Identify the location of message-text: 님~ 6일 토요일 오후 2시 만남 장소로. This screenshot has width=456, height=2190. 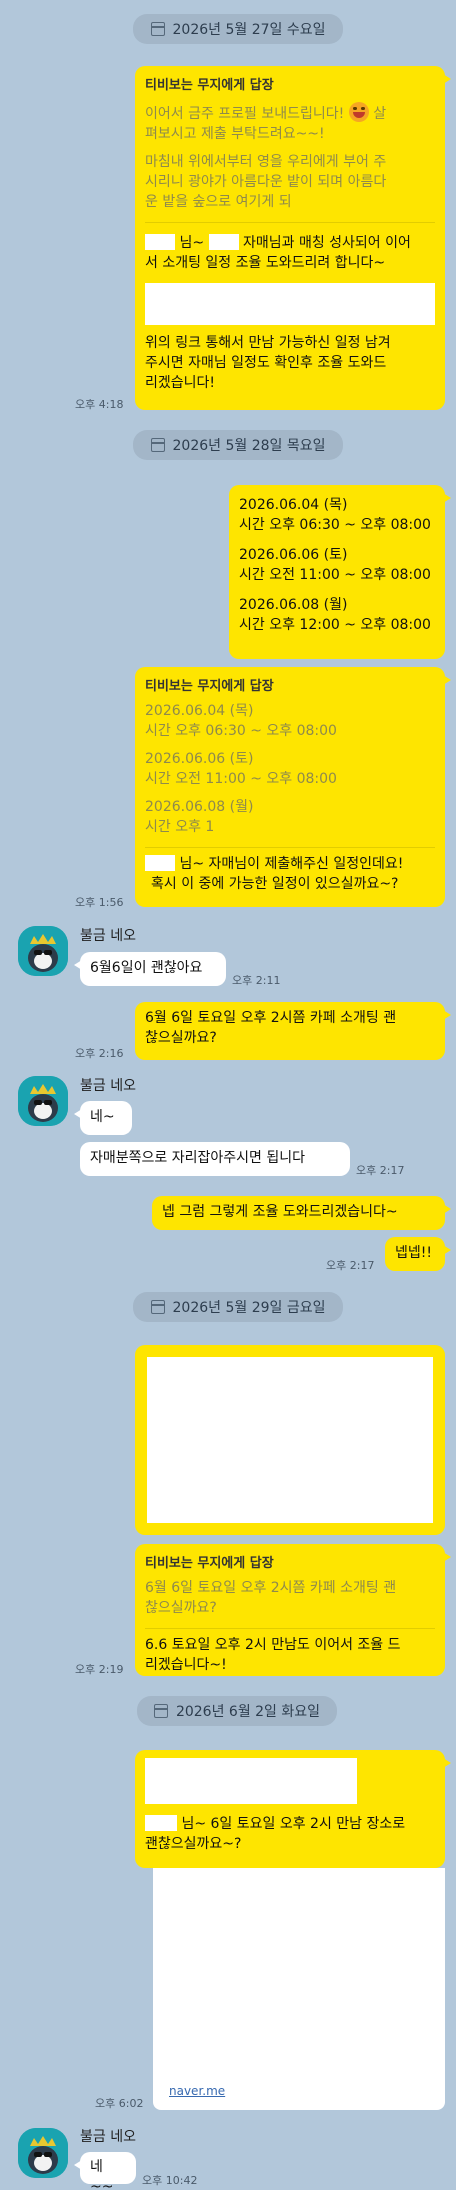
(293, 1824).